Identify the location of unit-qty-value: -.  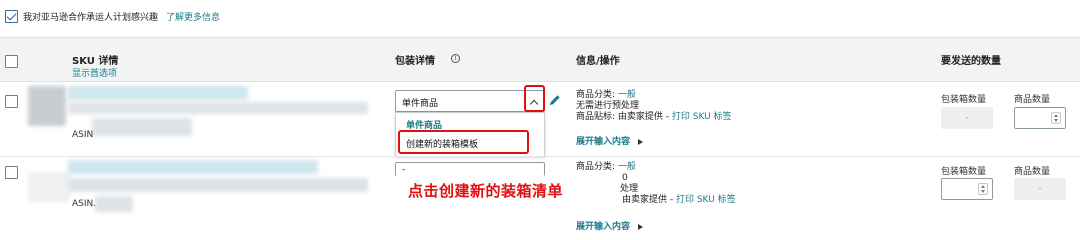
(1040, 189).